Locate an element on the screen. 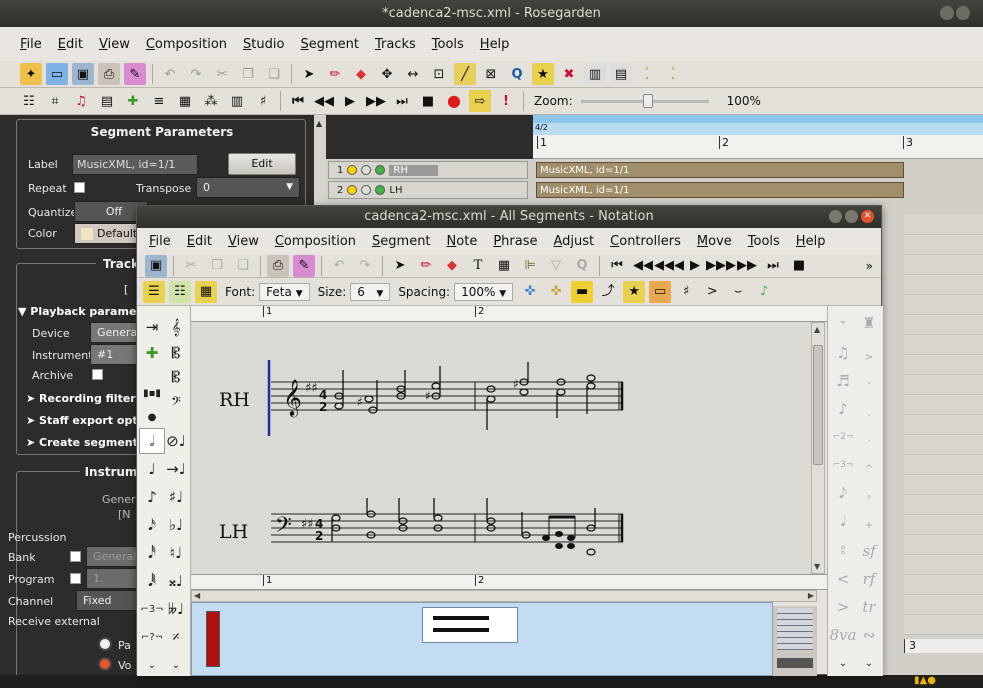 The image size is (983, 688). stop-icon: ■ is located at coordinates (428, 101).